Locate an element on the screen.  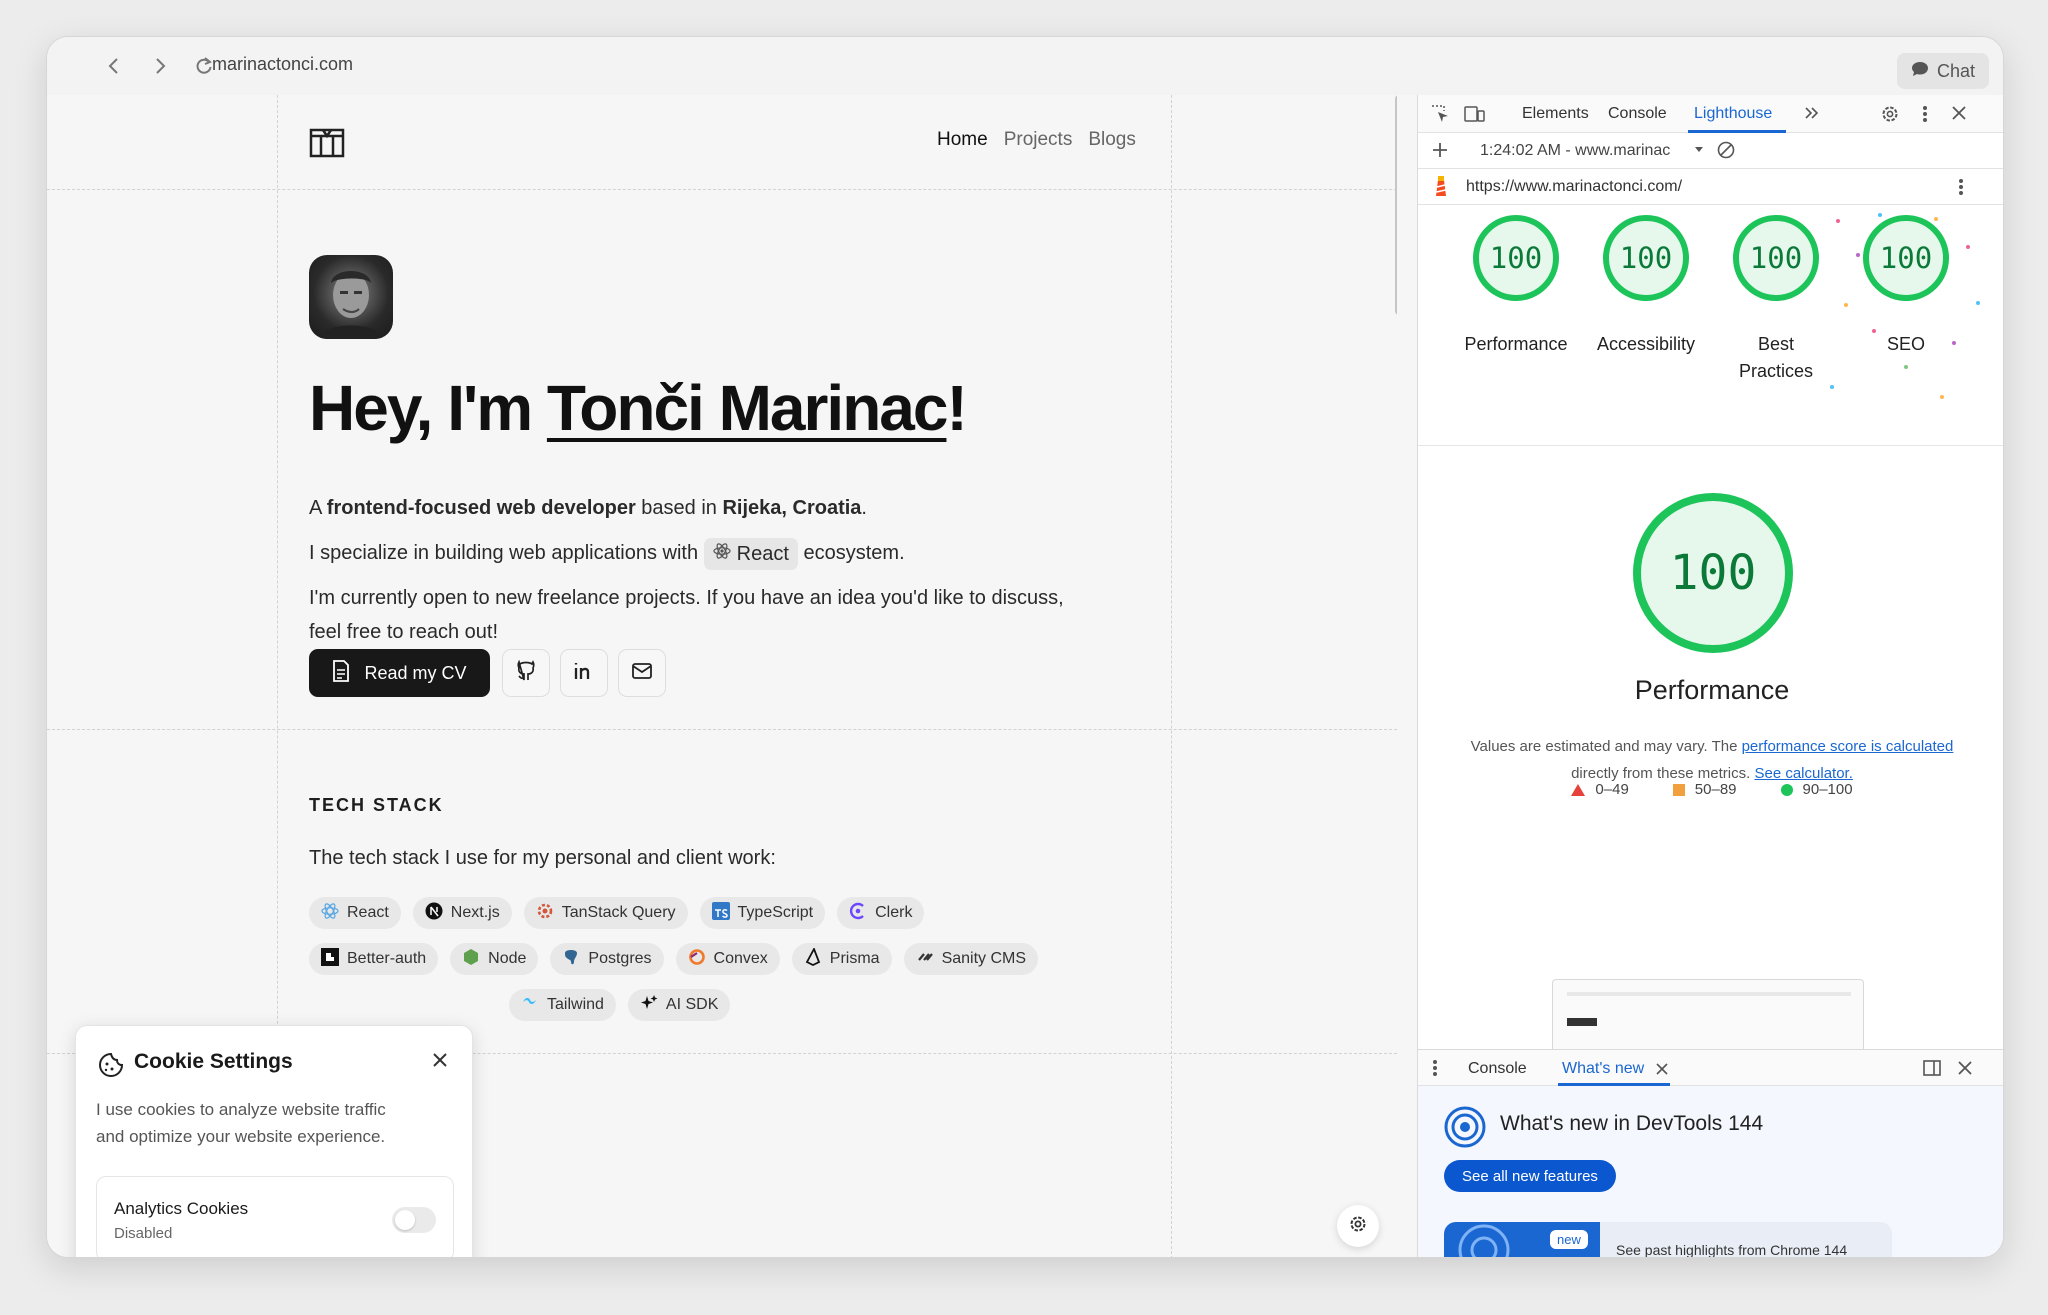
tech-tag-label: TypeScript is located at coordinates (775, 912).